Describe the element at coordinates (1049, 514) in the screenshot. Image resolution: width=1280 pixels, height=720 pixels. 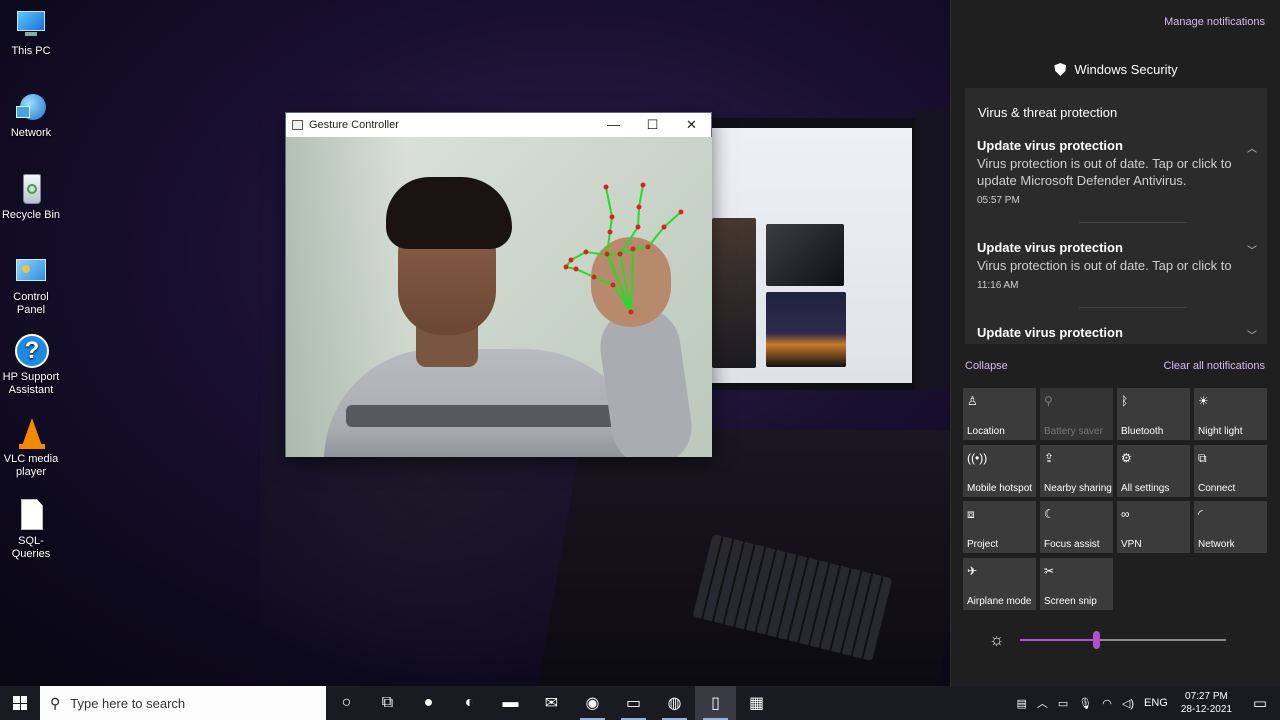
I see `focus-assist-moon-icon: ☾` at that location.